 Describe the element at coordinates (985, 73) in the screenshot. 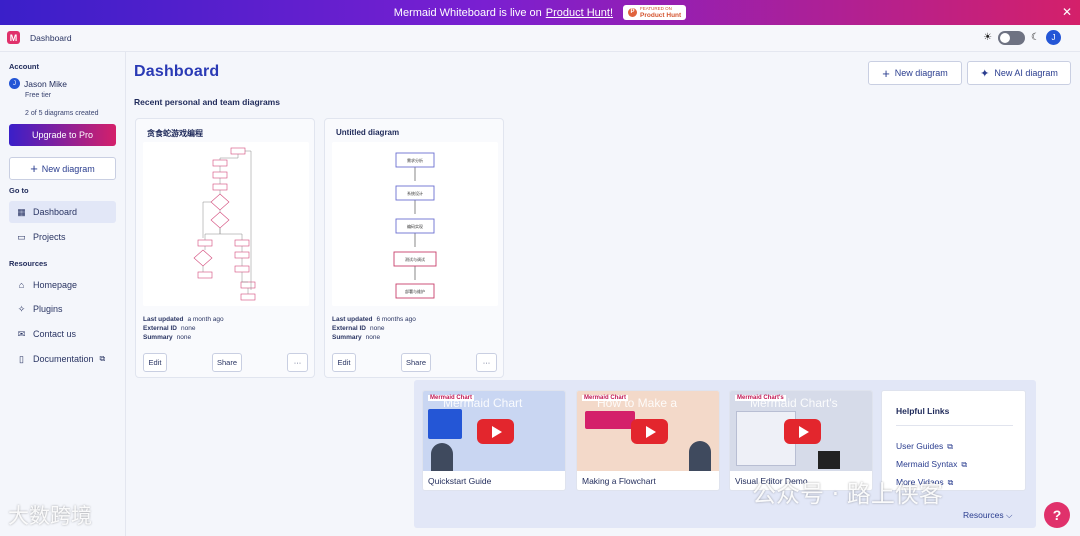

I see `sparkle-icon: ✦` at that location.